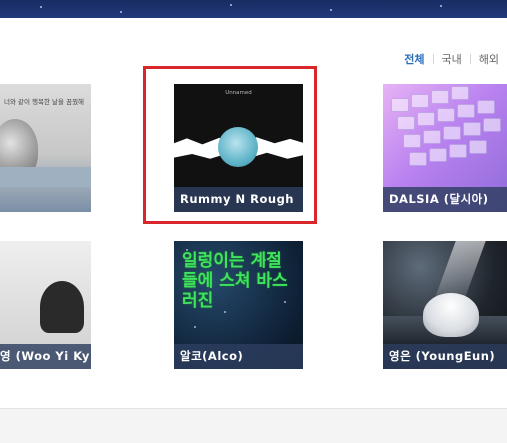 The width and height of the screenshot is (507, 443). What do you see at coordinates (445, 356) in the screenshot?
I see `artist-name: 영은 (YoungEun)` at bounding box center [445, 356].